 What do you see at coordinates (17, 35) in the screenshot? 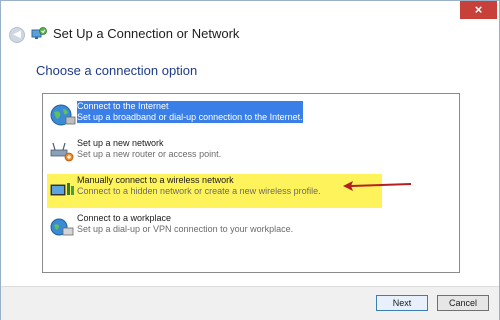
I see `back-button: ◀` at bounding box center [17, 35].